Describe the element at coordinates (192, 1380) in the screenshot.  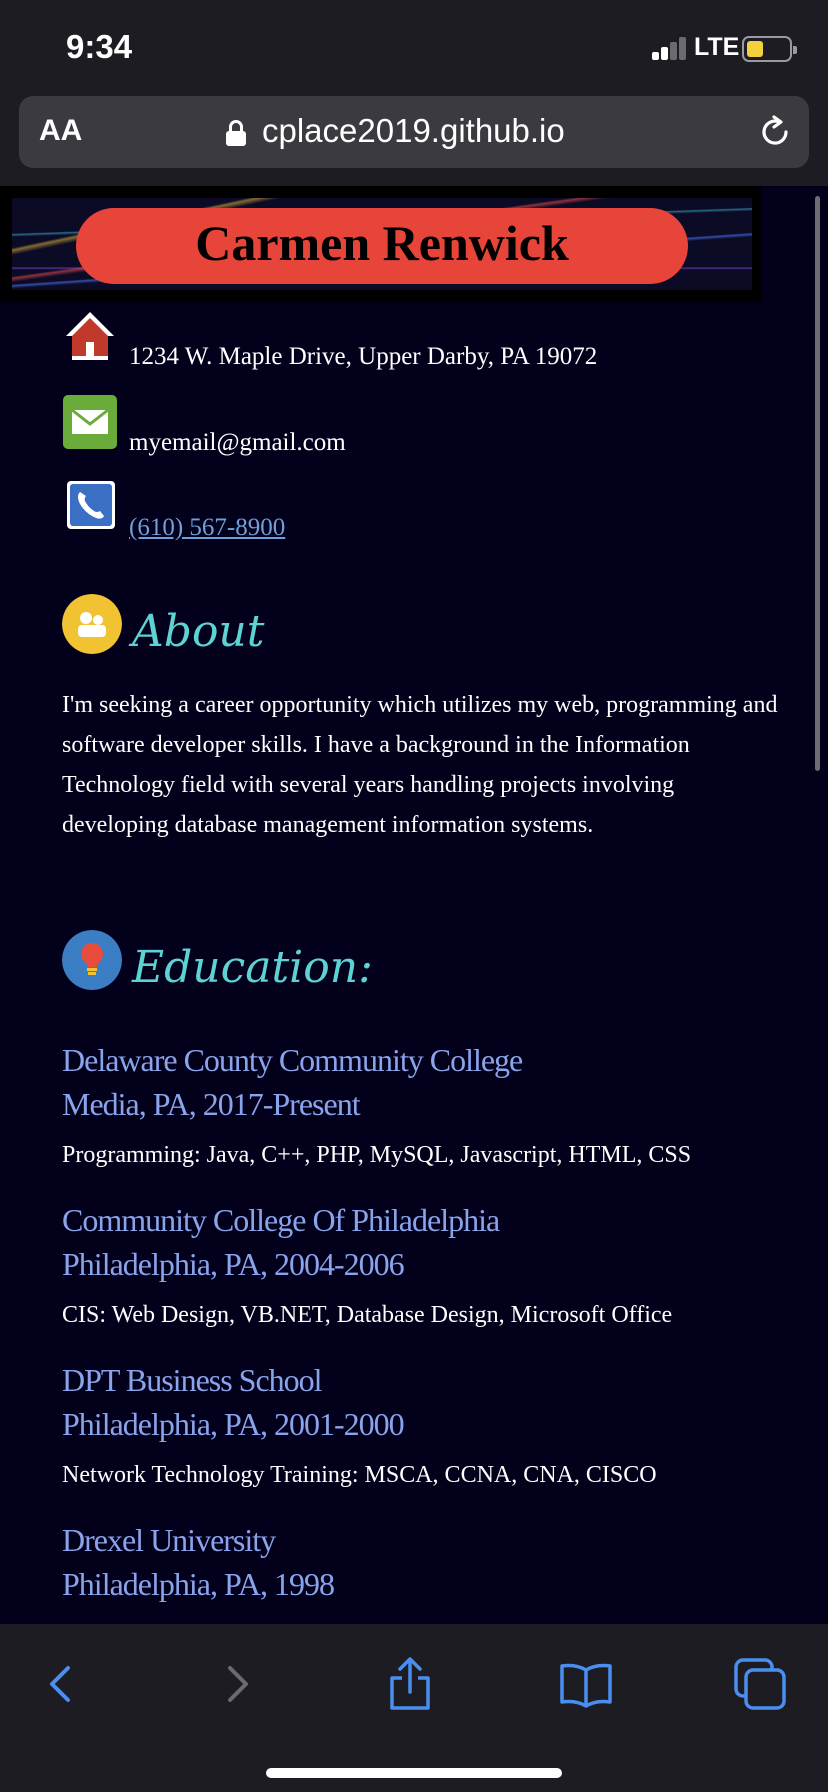
I see `school-name: DPT Business School` at that location.